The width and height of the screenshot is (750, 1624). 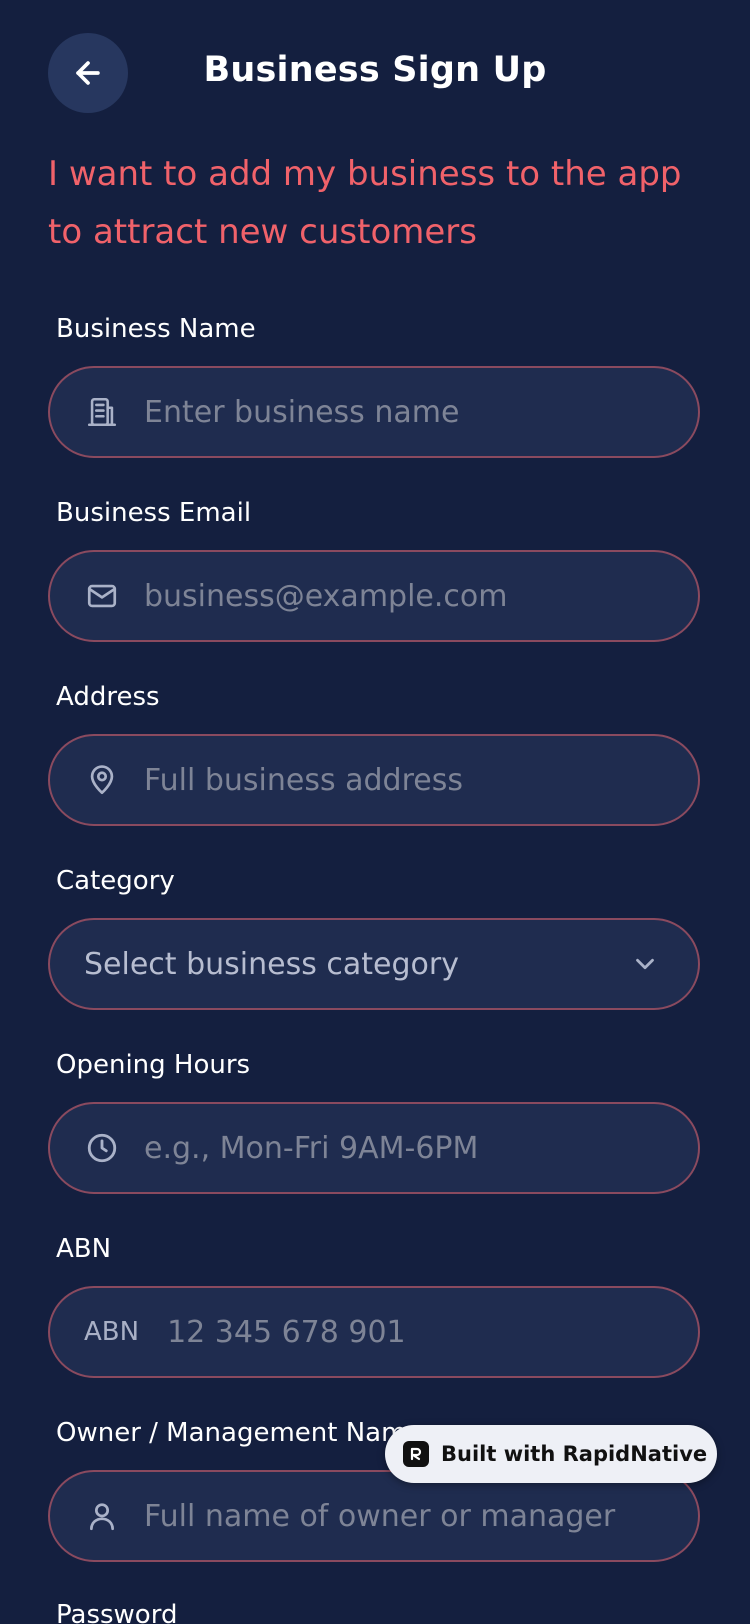 What do you see at coordinates (271, 964) in the screenshot?
I see `category-selected-value: Select business category` at bounding box center [271, 964].